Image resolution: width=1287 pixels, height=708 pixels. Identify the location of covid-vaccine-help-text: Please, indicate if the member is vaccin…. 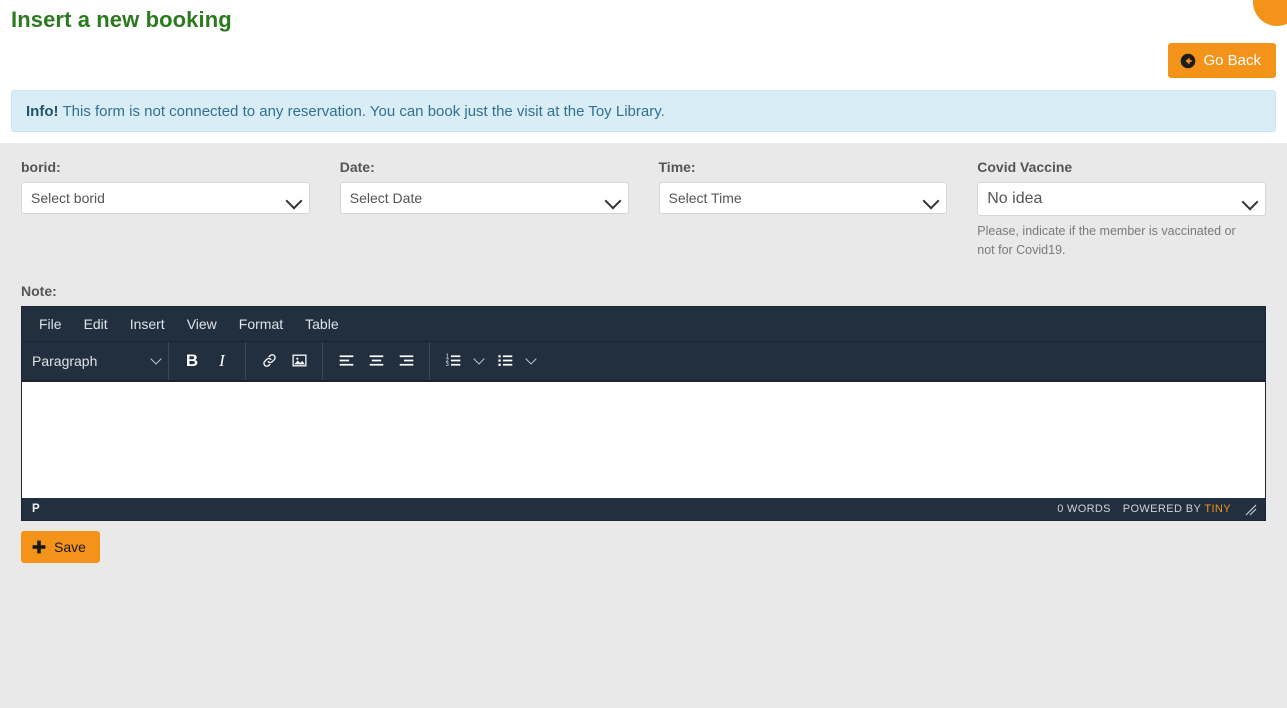
(1106, 241).